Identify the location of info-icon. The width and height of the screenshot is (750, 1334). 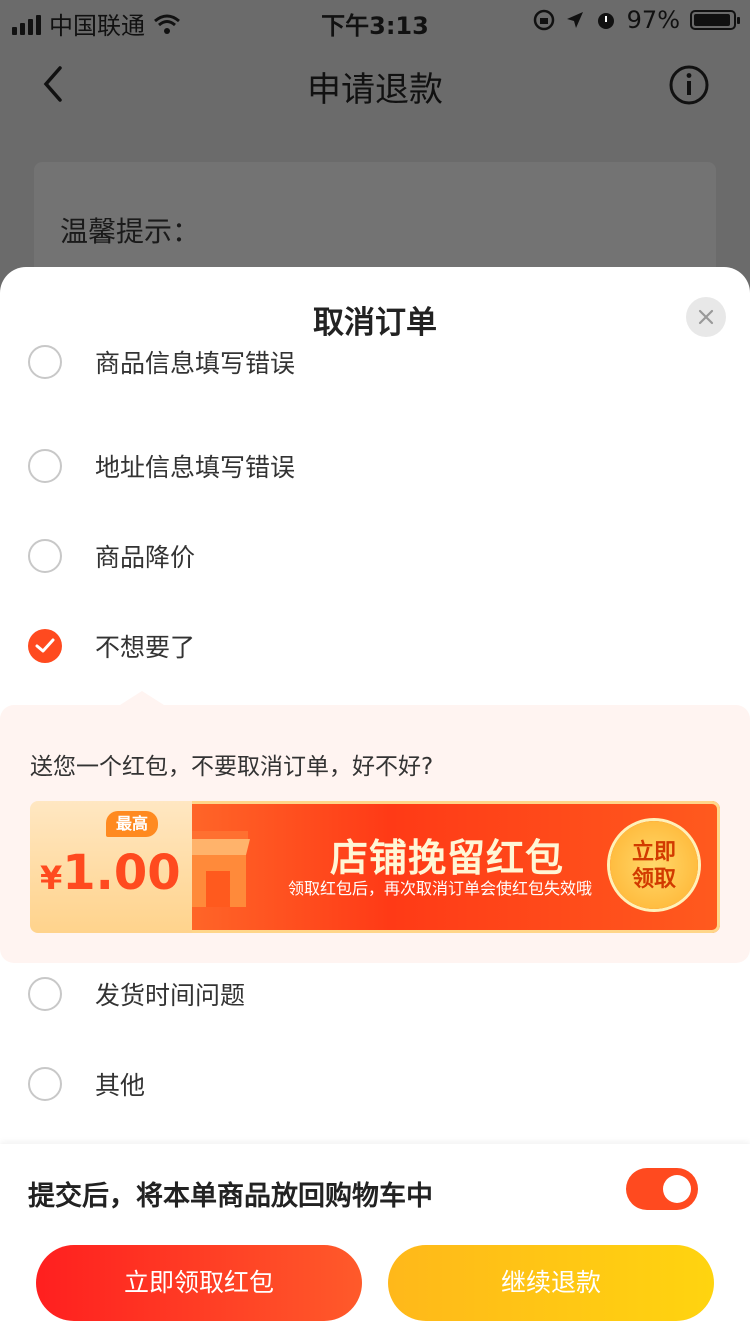
(689, 85).